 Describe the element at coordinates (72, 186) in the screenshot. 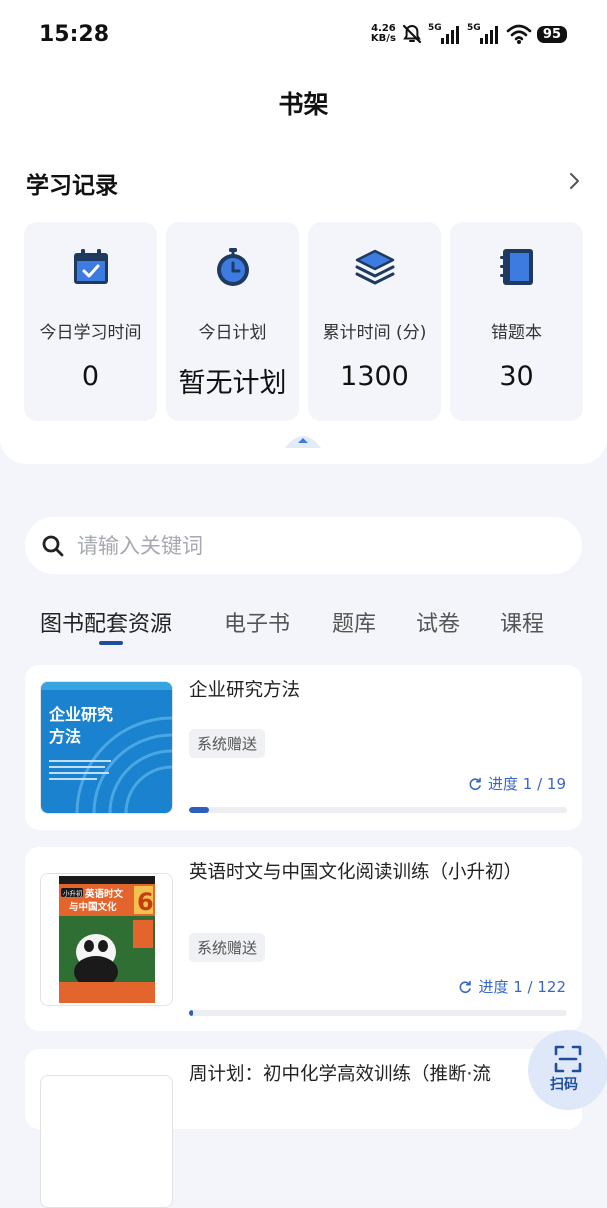

I see `section-title: 学习记录` at that location.